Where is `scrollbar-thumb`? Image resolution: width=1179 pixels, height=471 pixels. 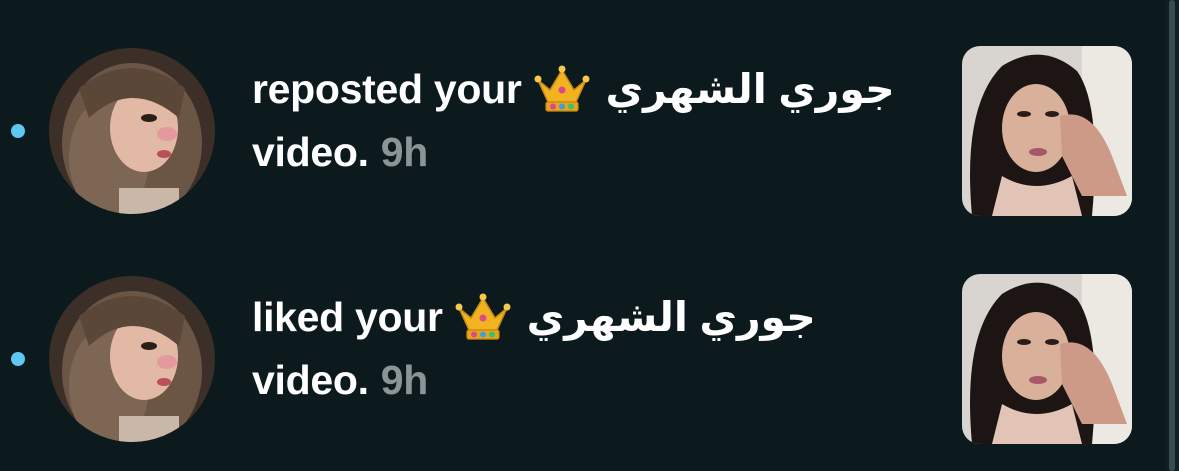 scrollbar-thumb is located at coordinates (1172, 235).